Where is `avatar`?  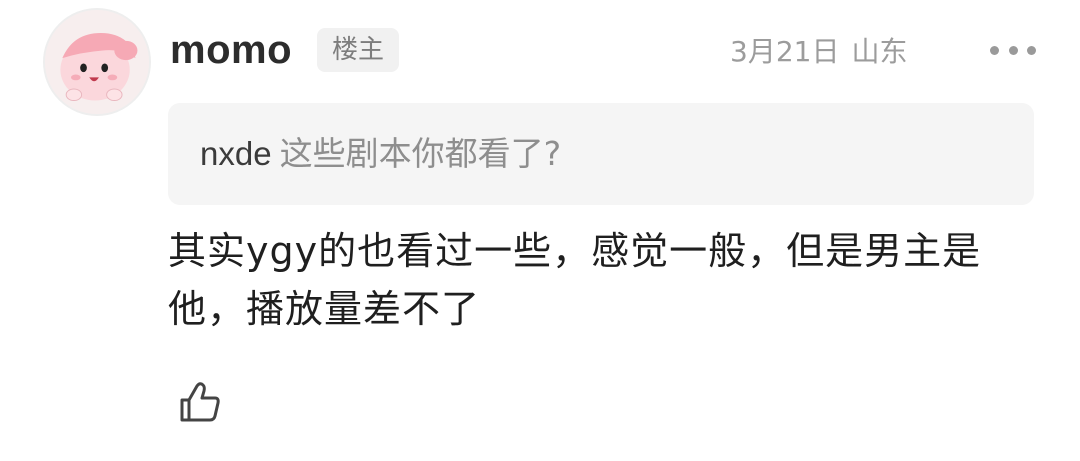 avatar is located at coordinates (97, 62).